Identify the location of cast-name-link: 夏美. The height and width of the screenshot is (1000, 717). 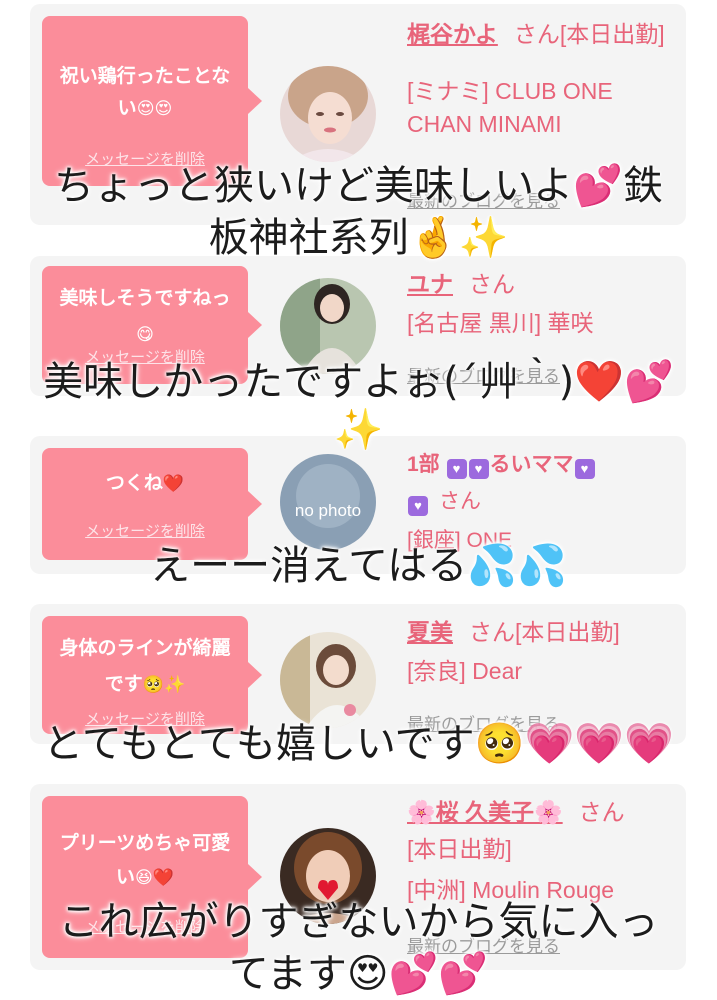
(430, 632).